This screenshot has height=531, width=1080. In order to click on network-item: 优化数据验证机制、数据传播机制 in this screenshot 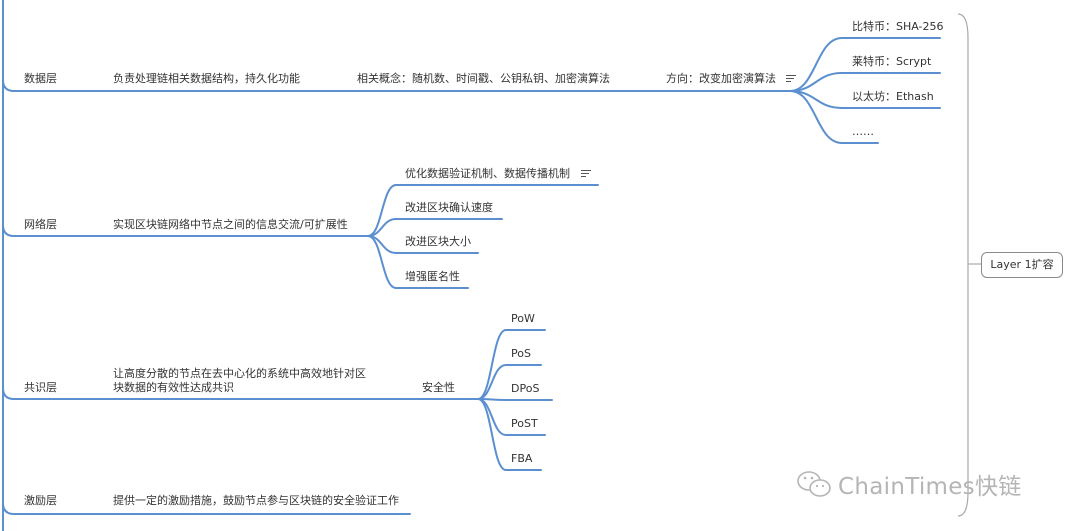, I will do `click(487, 173)`.